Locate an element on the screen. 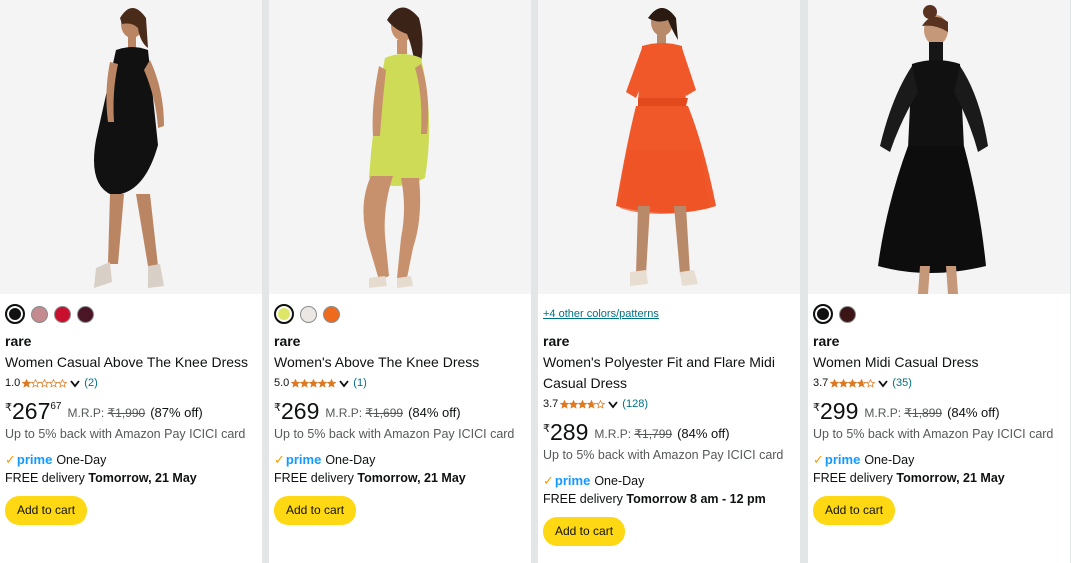 The image size is (1071, 563). product-title: Women Midi Casual Dress is located at coordinates (939, 362).